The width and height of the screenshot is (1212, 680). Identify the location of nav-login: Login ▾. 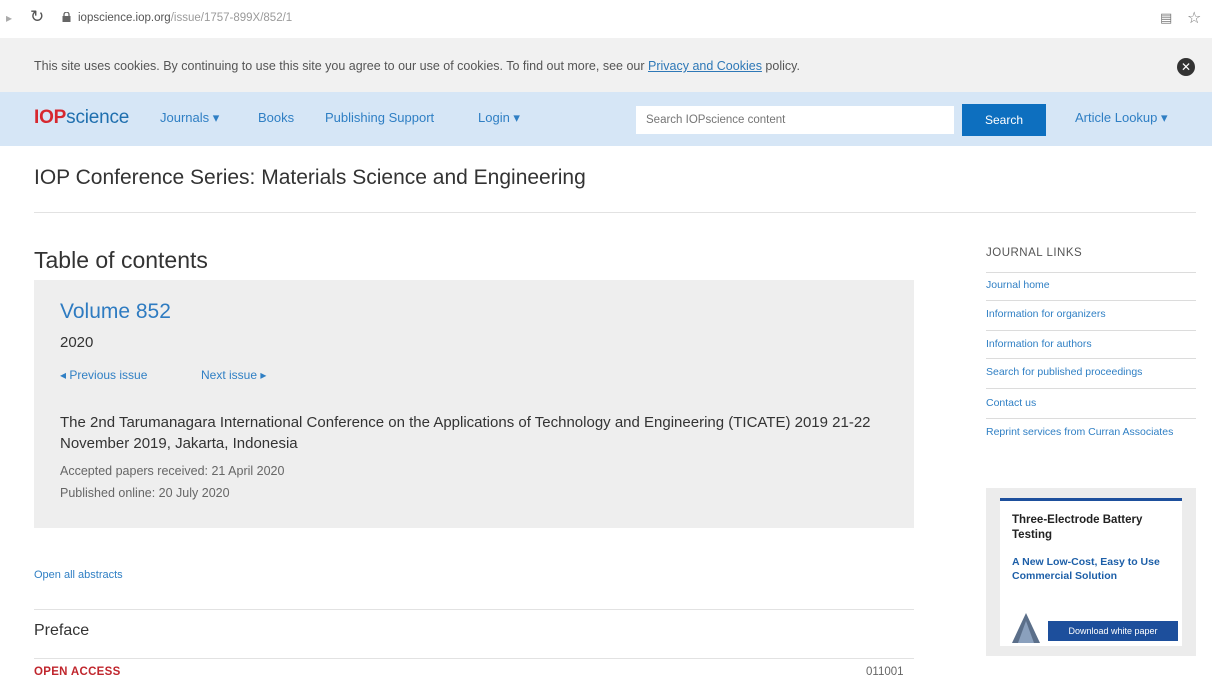
(499, 118).